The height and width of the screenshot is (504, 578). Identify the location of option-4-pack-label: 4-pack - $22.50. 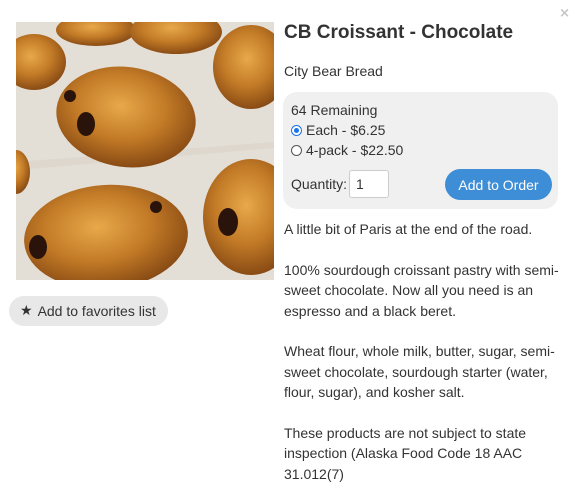
(355, 150).